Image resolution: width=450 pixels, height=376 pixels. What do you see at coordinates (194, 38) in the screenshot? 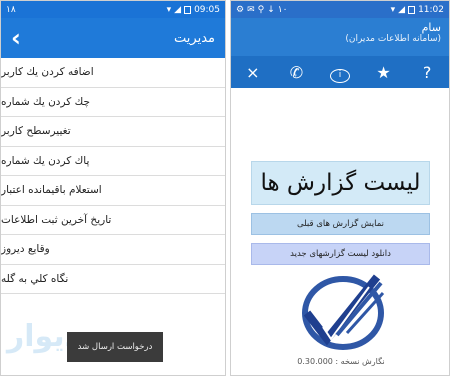
I see `page-title: مديريت` at bounding box center [194, 38].